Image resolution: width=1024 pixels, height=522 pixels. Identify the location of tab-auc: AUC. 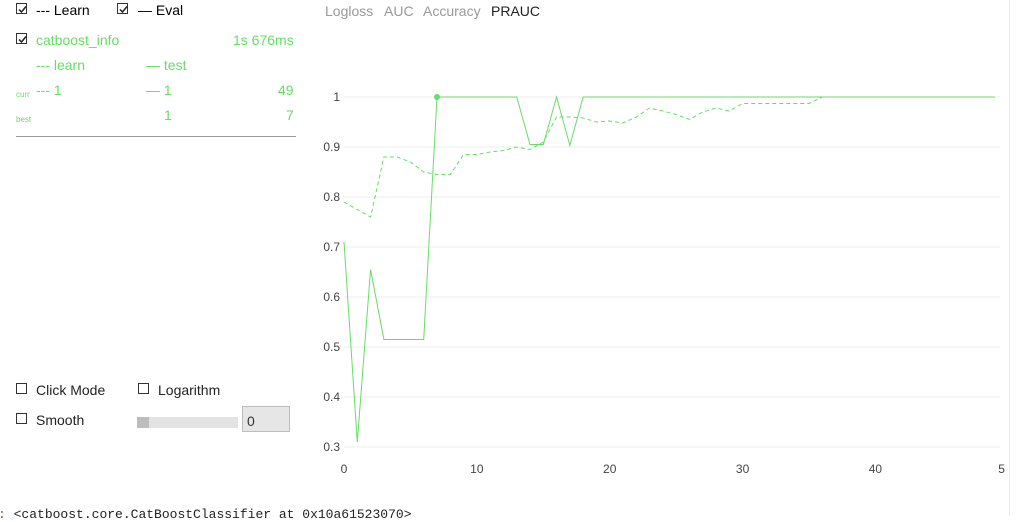
(399, 11).